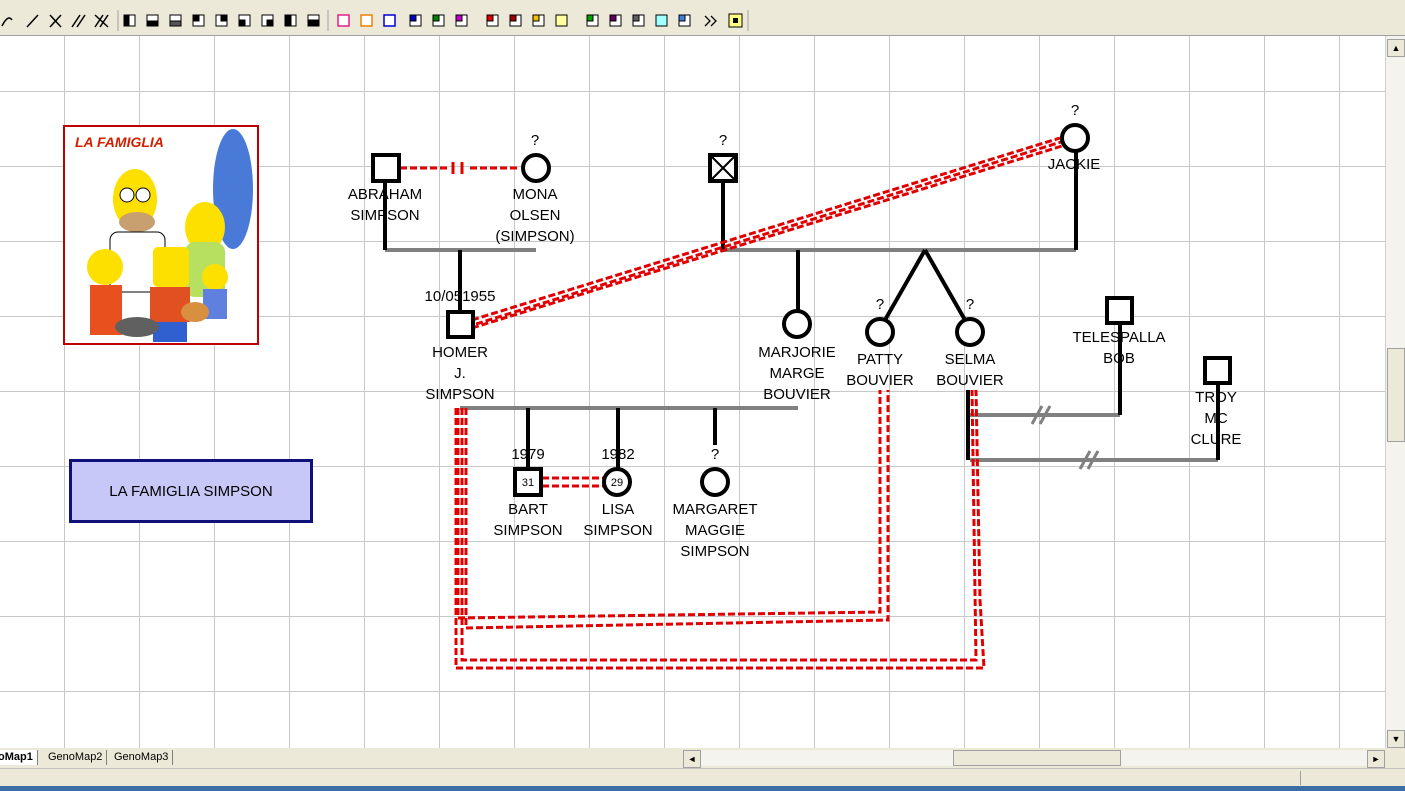 This screenshot has width=1405, height=791. I want to click on telespalla-name-1: TELESPALLA, so click(1118, 337).